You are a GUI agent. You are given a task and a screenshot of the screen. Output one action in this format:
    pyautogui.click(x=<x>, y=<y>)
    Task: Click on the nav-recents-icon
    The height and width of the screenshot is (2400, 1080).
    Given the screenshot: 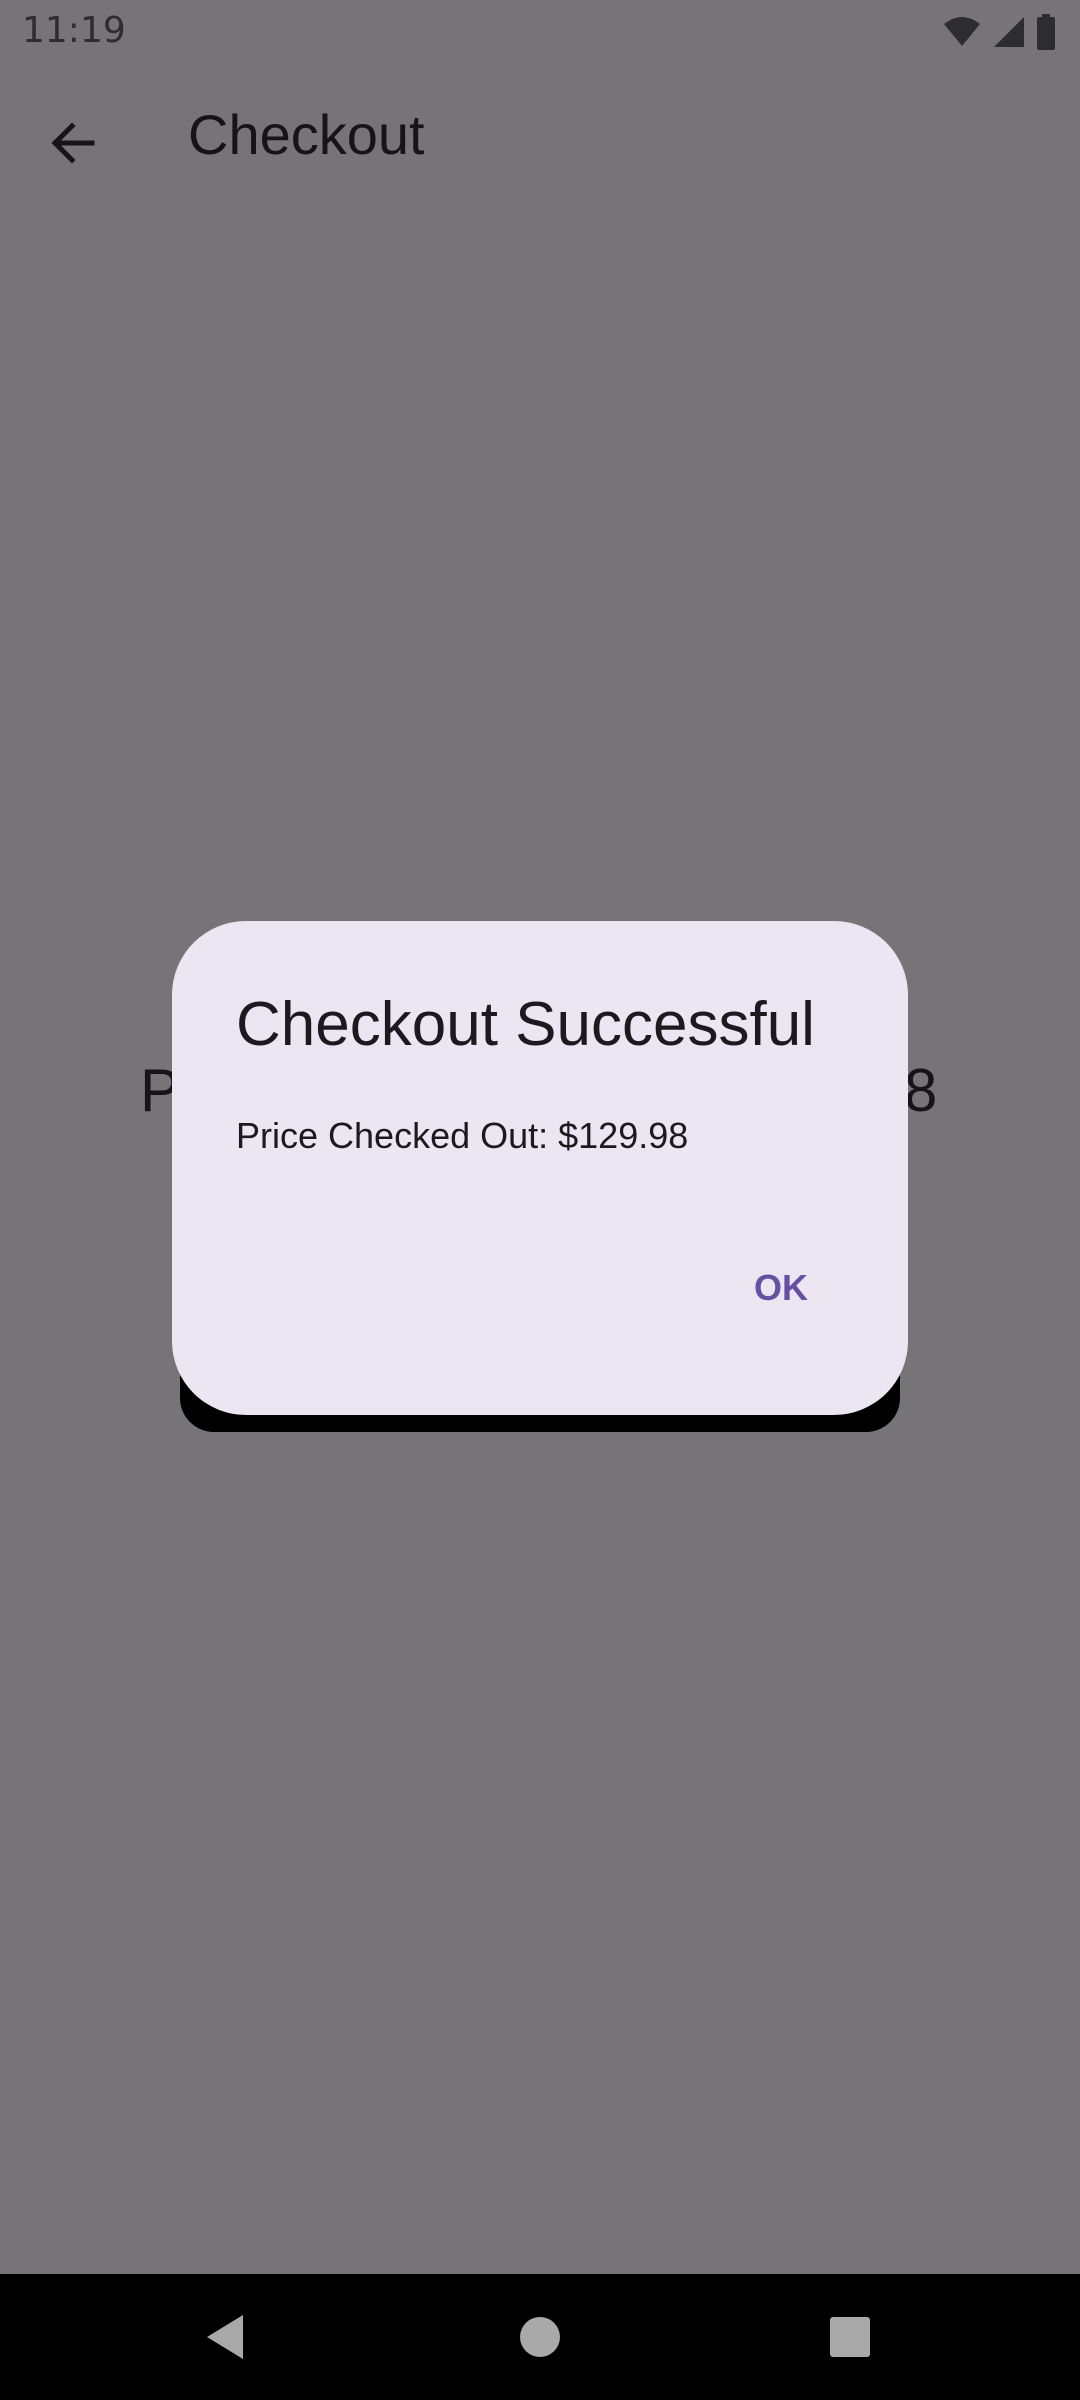 What is the action you would take?
    pyautogui.click(x=850, y=2339)
    